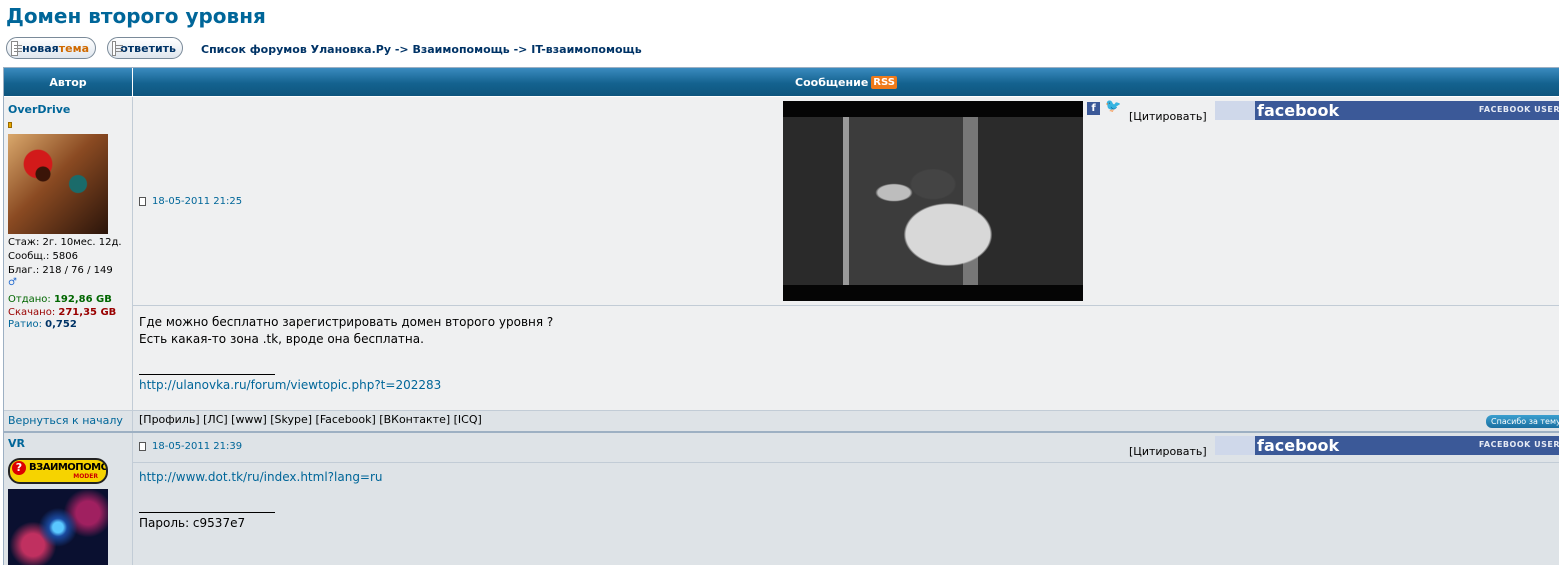 This screenshot has width=1559, height=565. Describe the element at coordinates (58, 527) in the screenshot. I see `post2-avatar` at that location.